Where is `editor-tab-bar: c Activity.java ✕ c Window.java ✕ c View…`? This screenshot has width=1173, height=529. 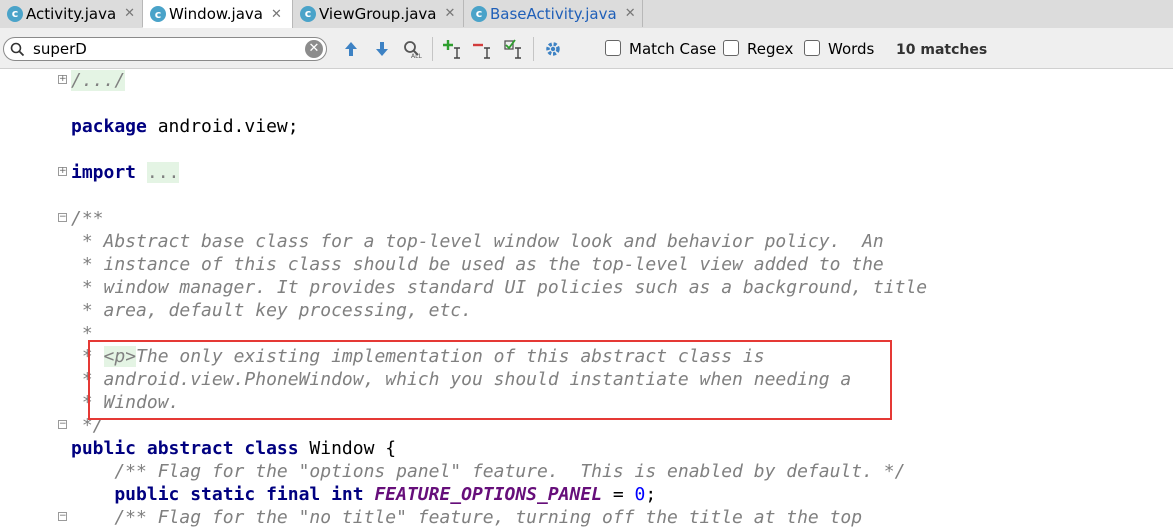
editor-tab-bar: c Activity.java ✕ c Window.java ✕ c View… is located at coordinates (586, 14).